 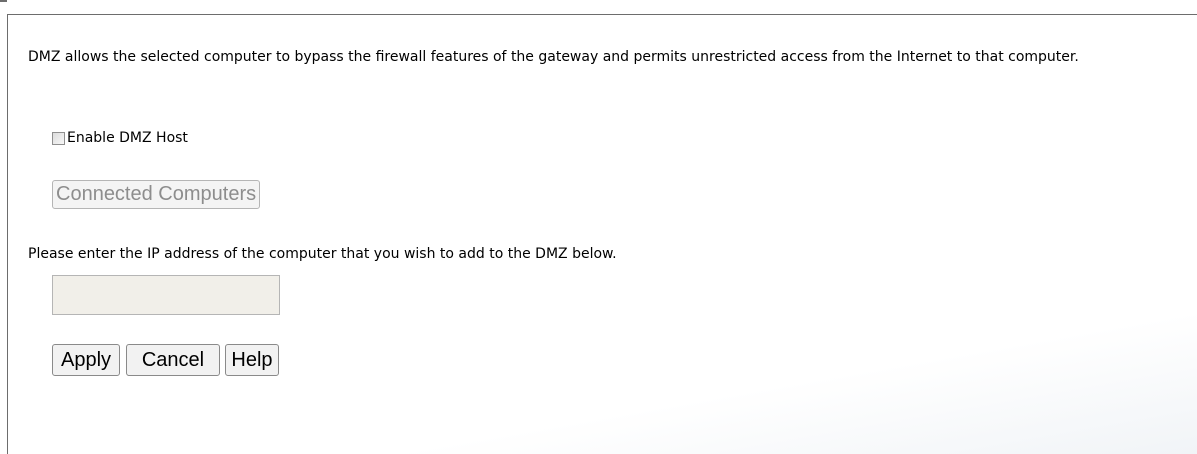 What do you see at coordinates (86, 360) in the screenshot?
I see `apply-button: Apply` at bounding box center [86, 360].